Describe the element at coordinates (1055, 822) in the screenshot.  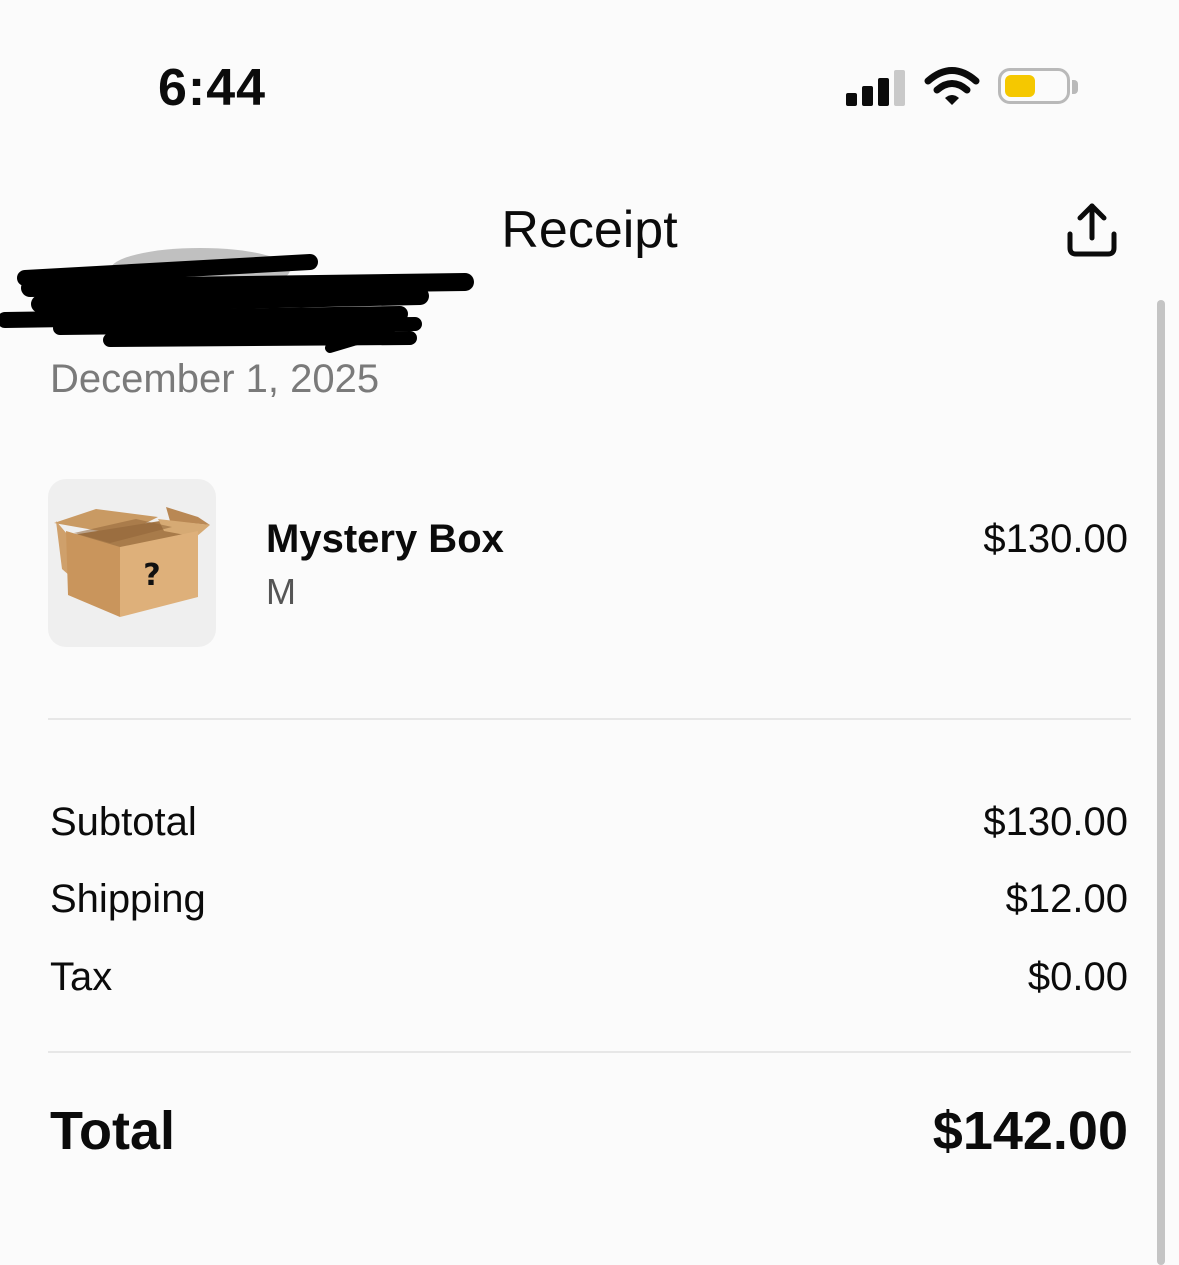
I see `subtotal-value: $130.00` at that location.